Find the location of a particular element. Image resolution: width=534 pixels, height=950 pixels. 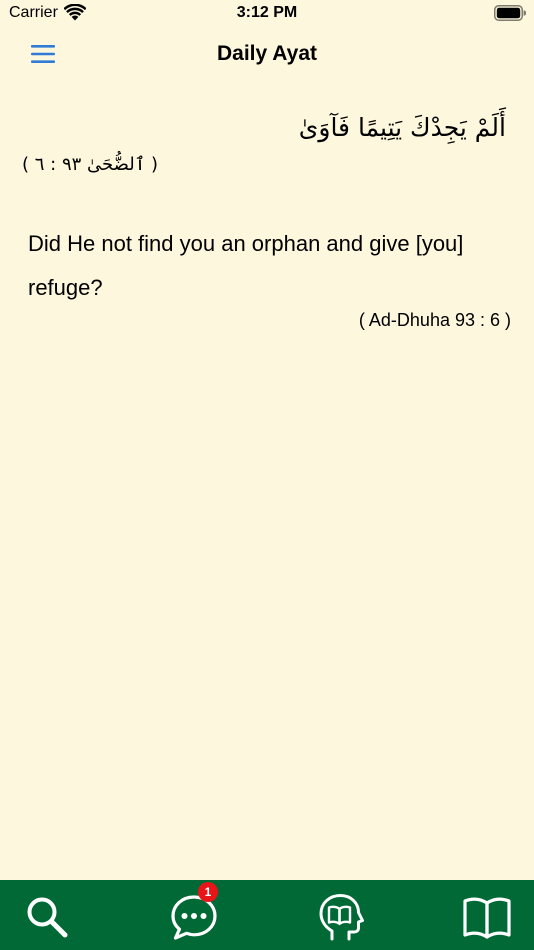

tab-quran is located at coordinates (487, 917).